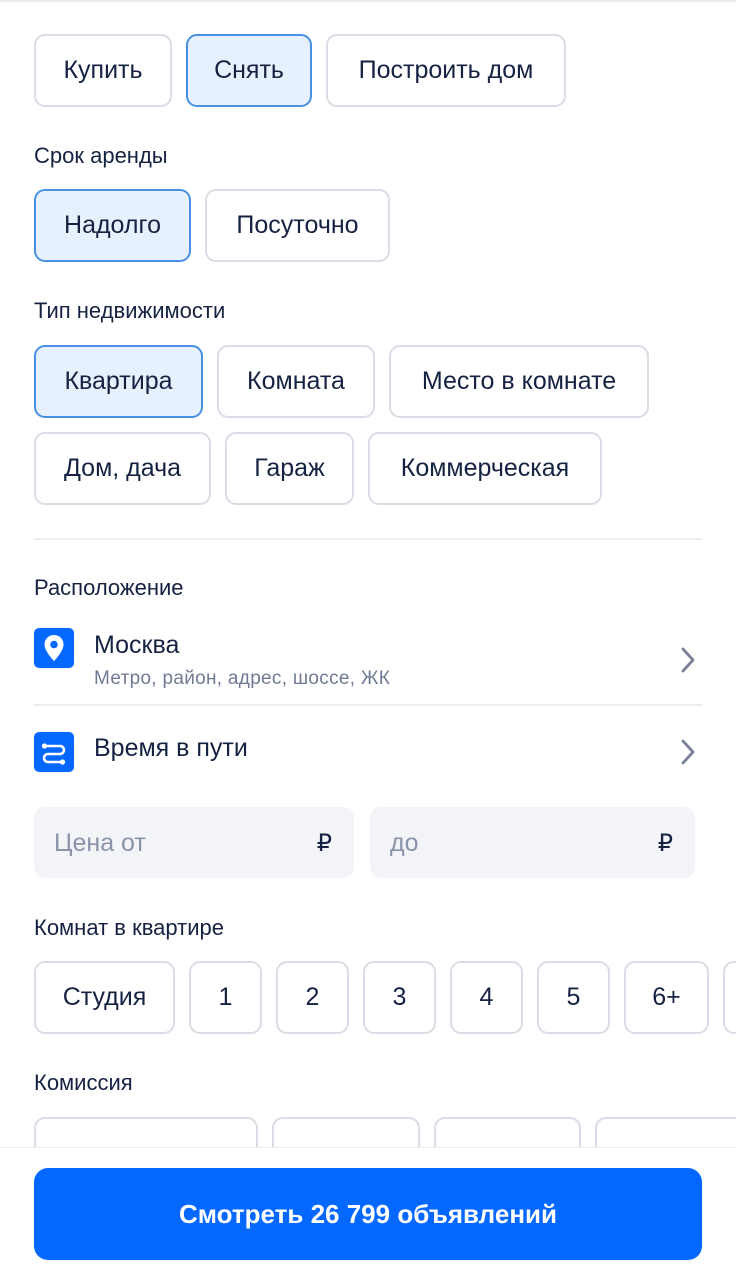 The height and width of the screenshot is (1280, 736). Describe the element at coordinates (729, 997) in the screenshot. I see `rooms-next-chip-partial` at that location.